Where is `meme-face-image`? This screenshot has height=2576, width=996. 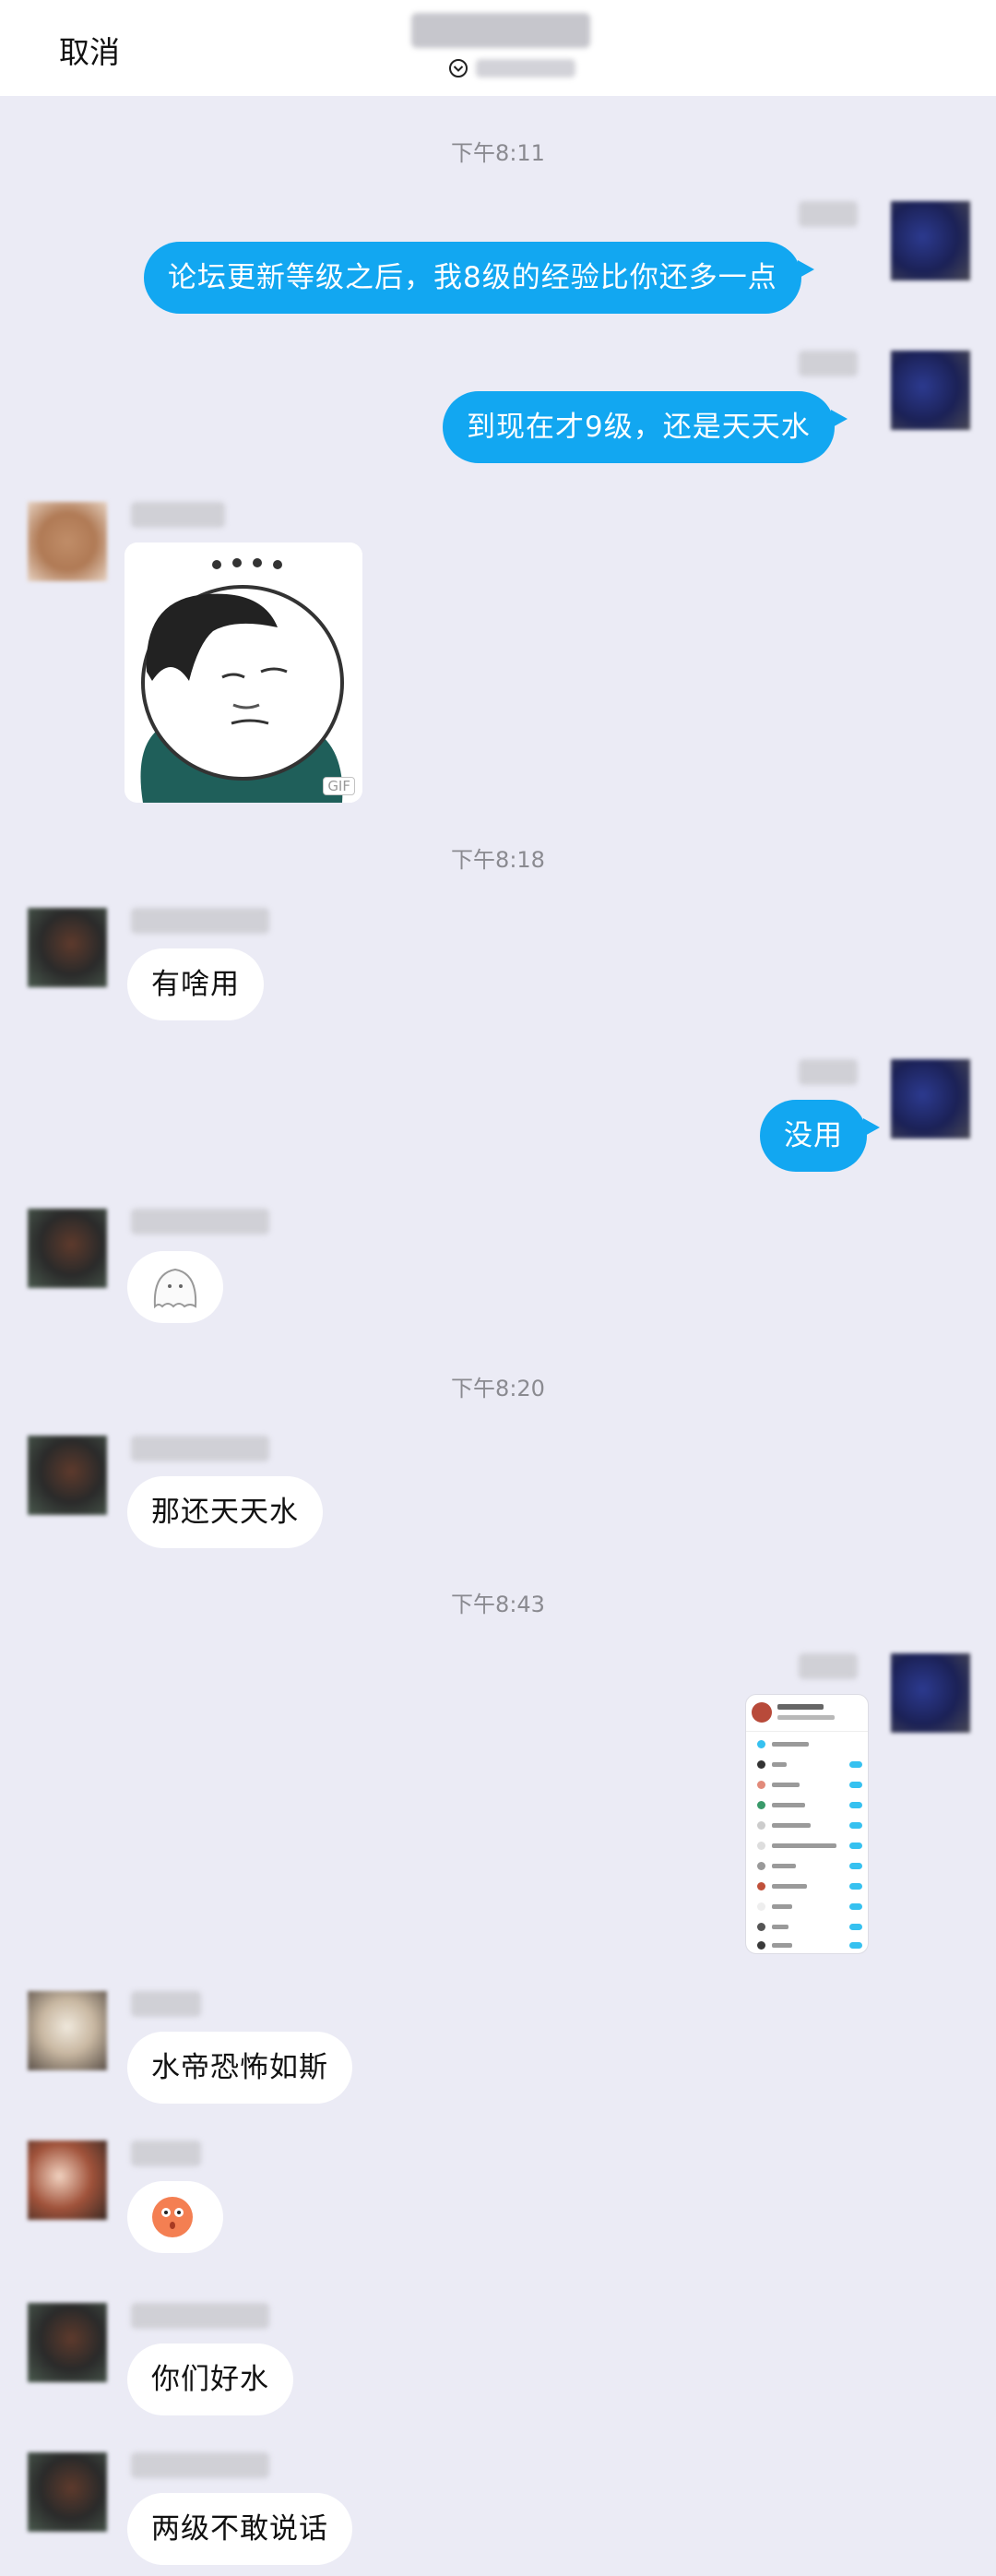 meme-face-image is located at coordinates (243, 673).